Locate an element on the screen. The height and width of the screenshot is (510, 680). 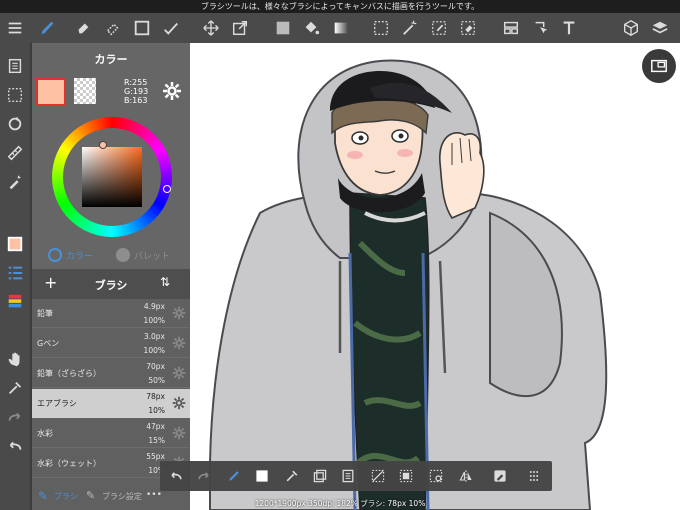
brush-name: 水彩 is located at coordinates (45, 433).